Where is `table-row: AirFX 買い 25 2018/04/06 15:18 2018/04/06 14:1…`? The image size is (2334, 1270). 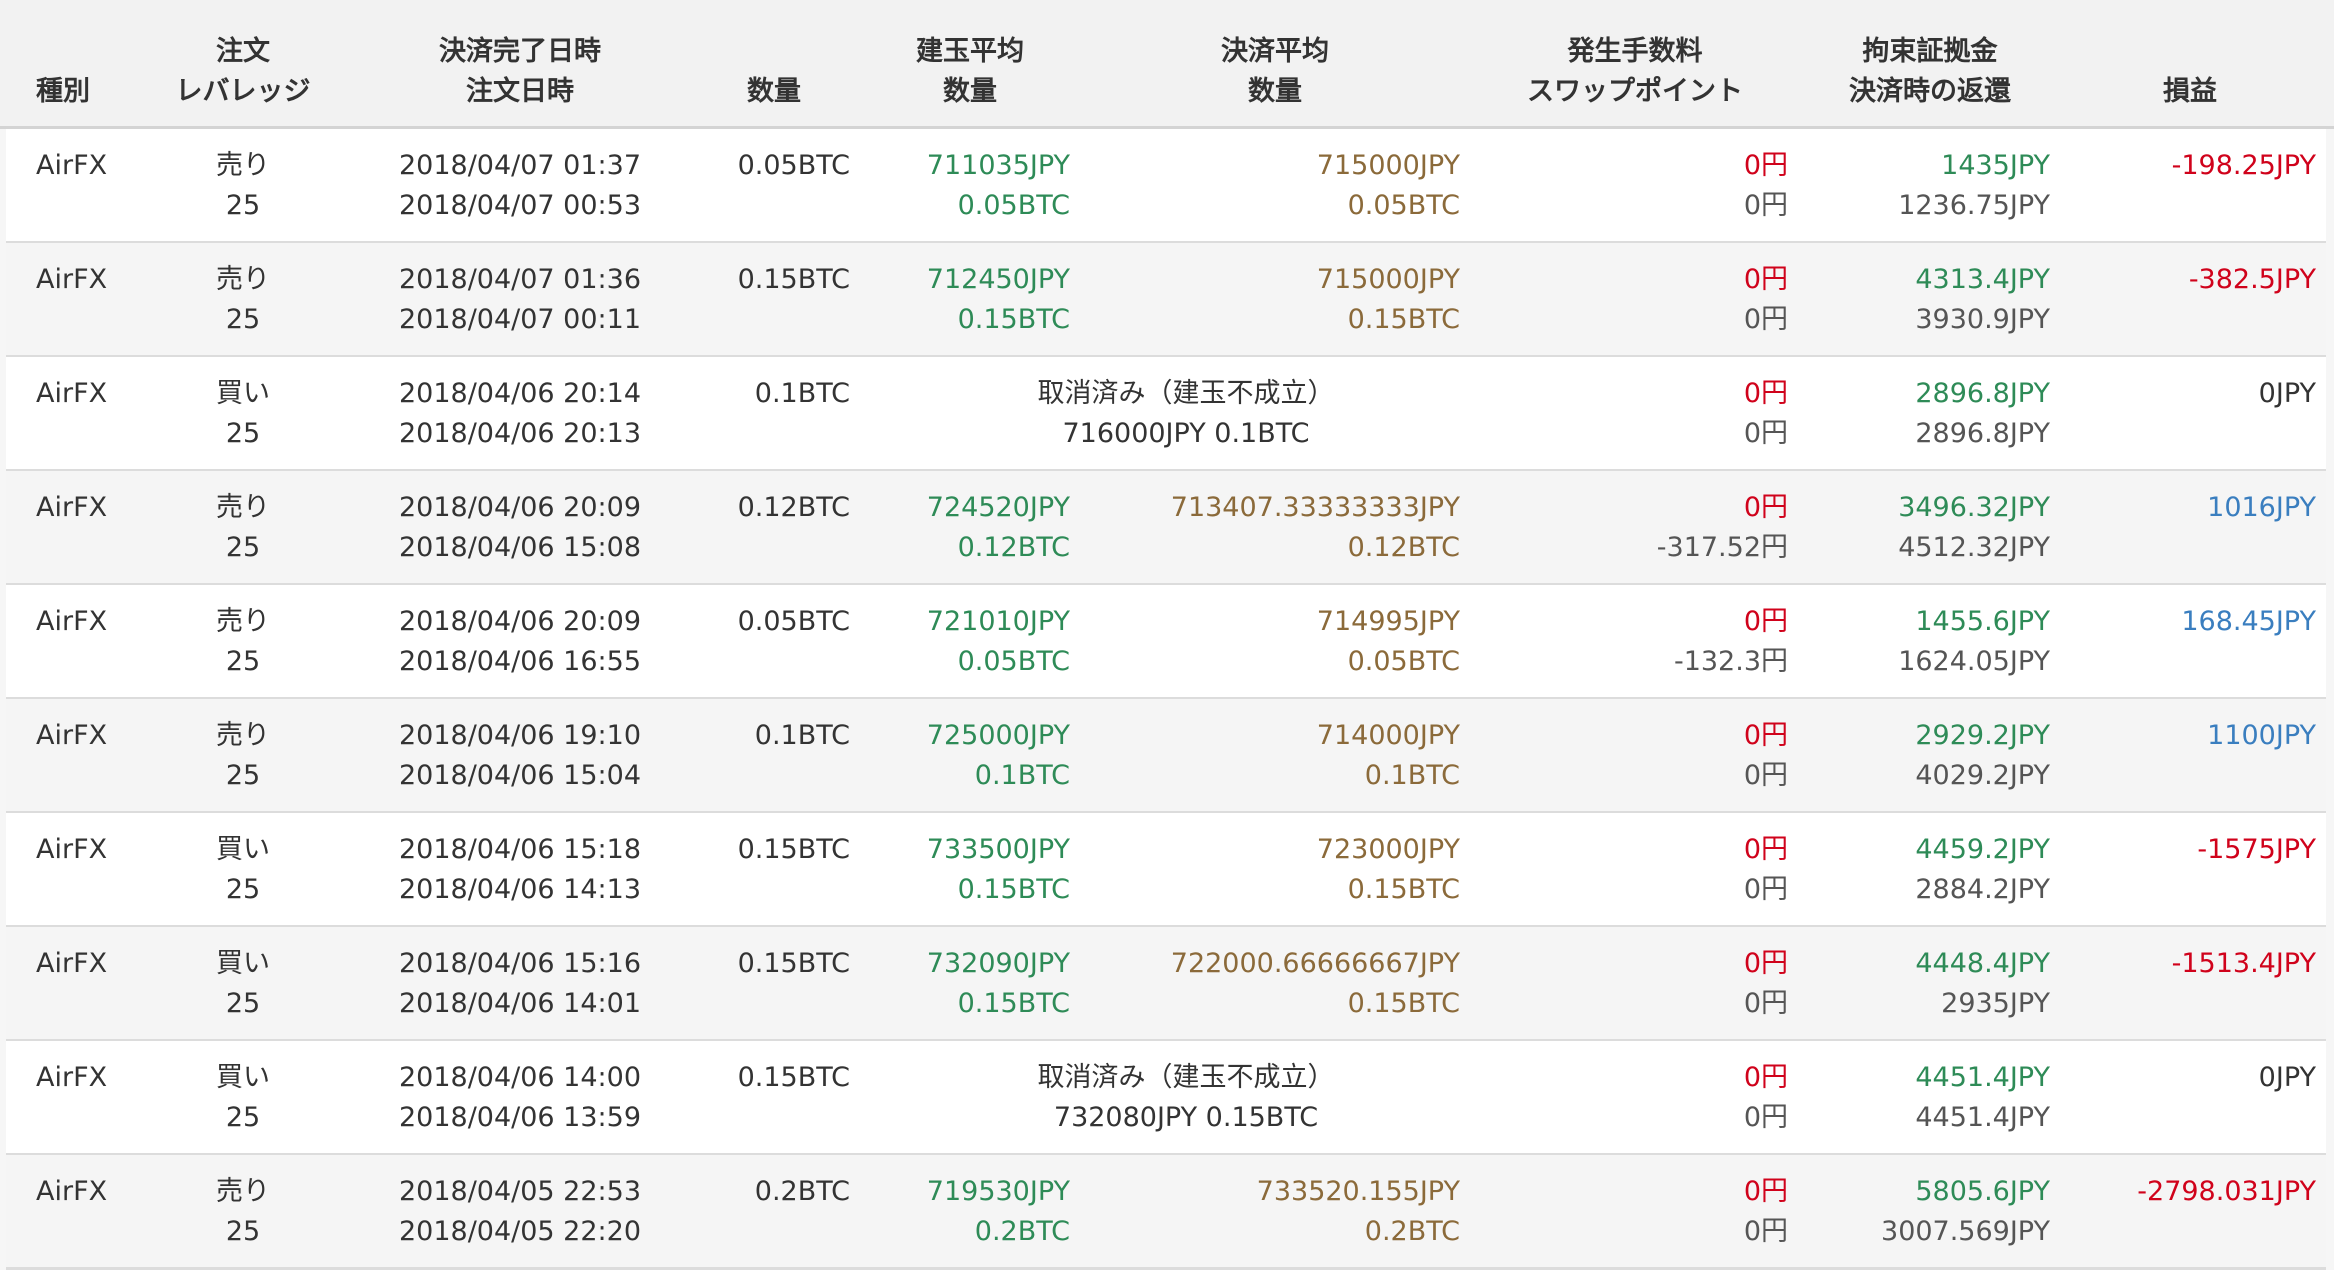
table-row: AirFX 買い 25 2018/04/06 15:18 2018/04/06 14:1… is located at coordinates (1166, 870).